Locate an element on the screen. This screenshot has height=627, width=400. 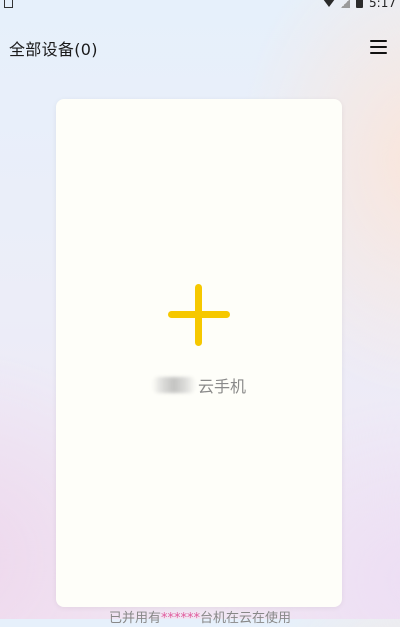
status-bar: 5:17 is located at coordinates (200, 6).